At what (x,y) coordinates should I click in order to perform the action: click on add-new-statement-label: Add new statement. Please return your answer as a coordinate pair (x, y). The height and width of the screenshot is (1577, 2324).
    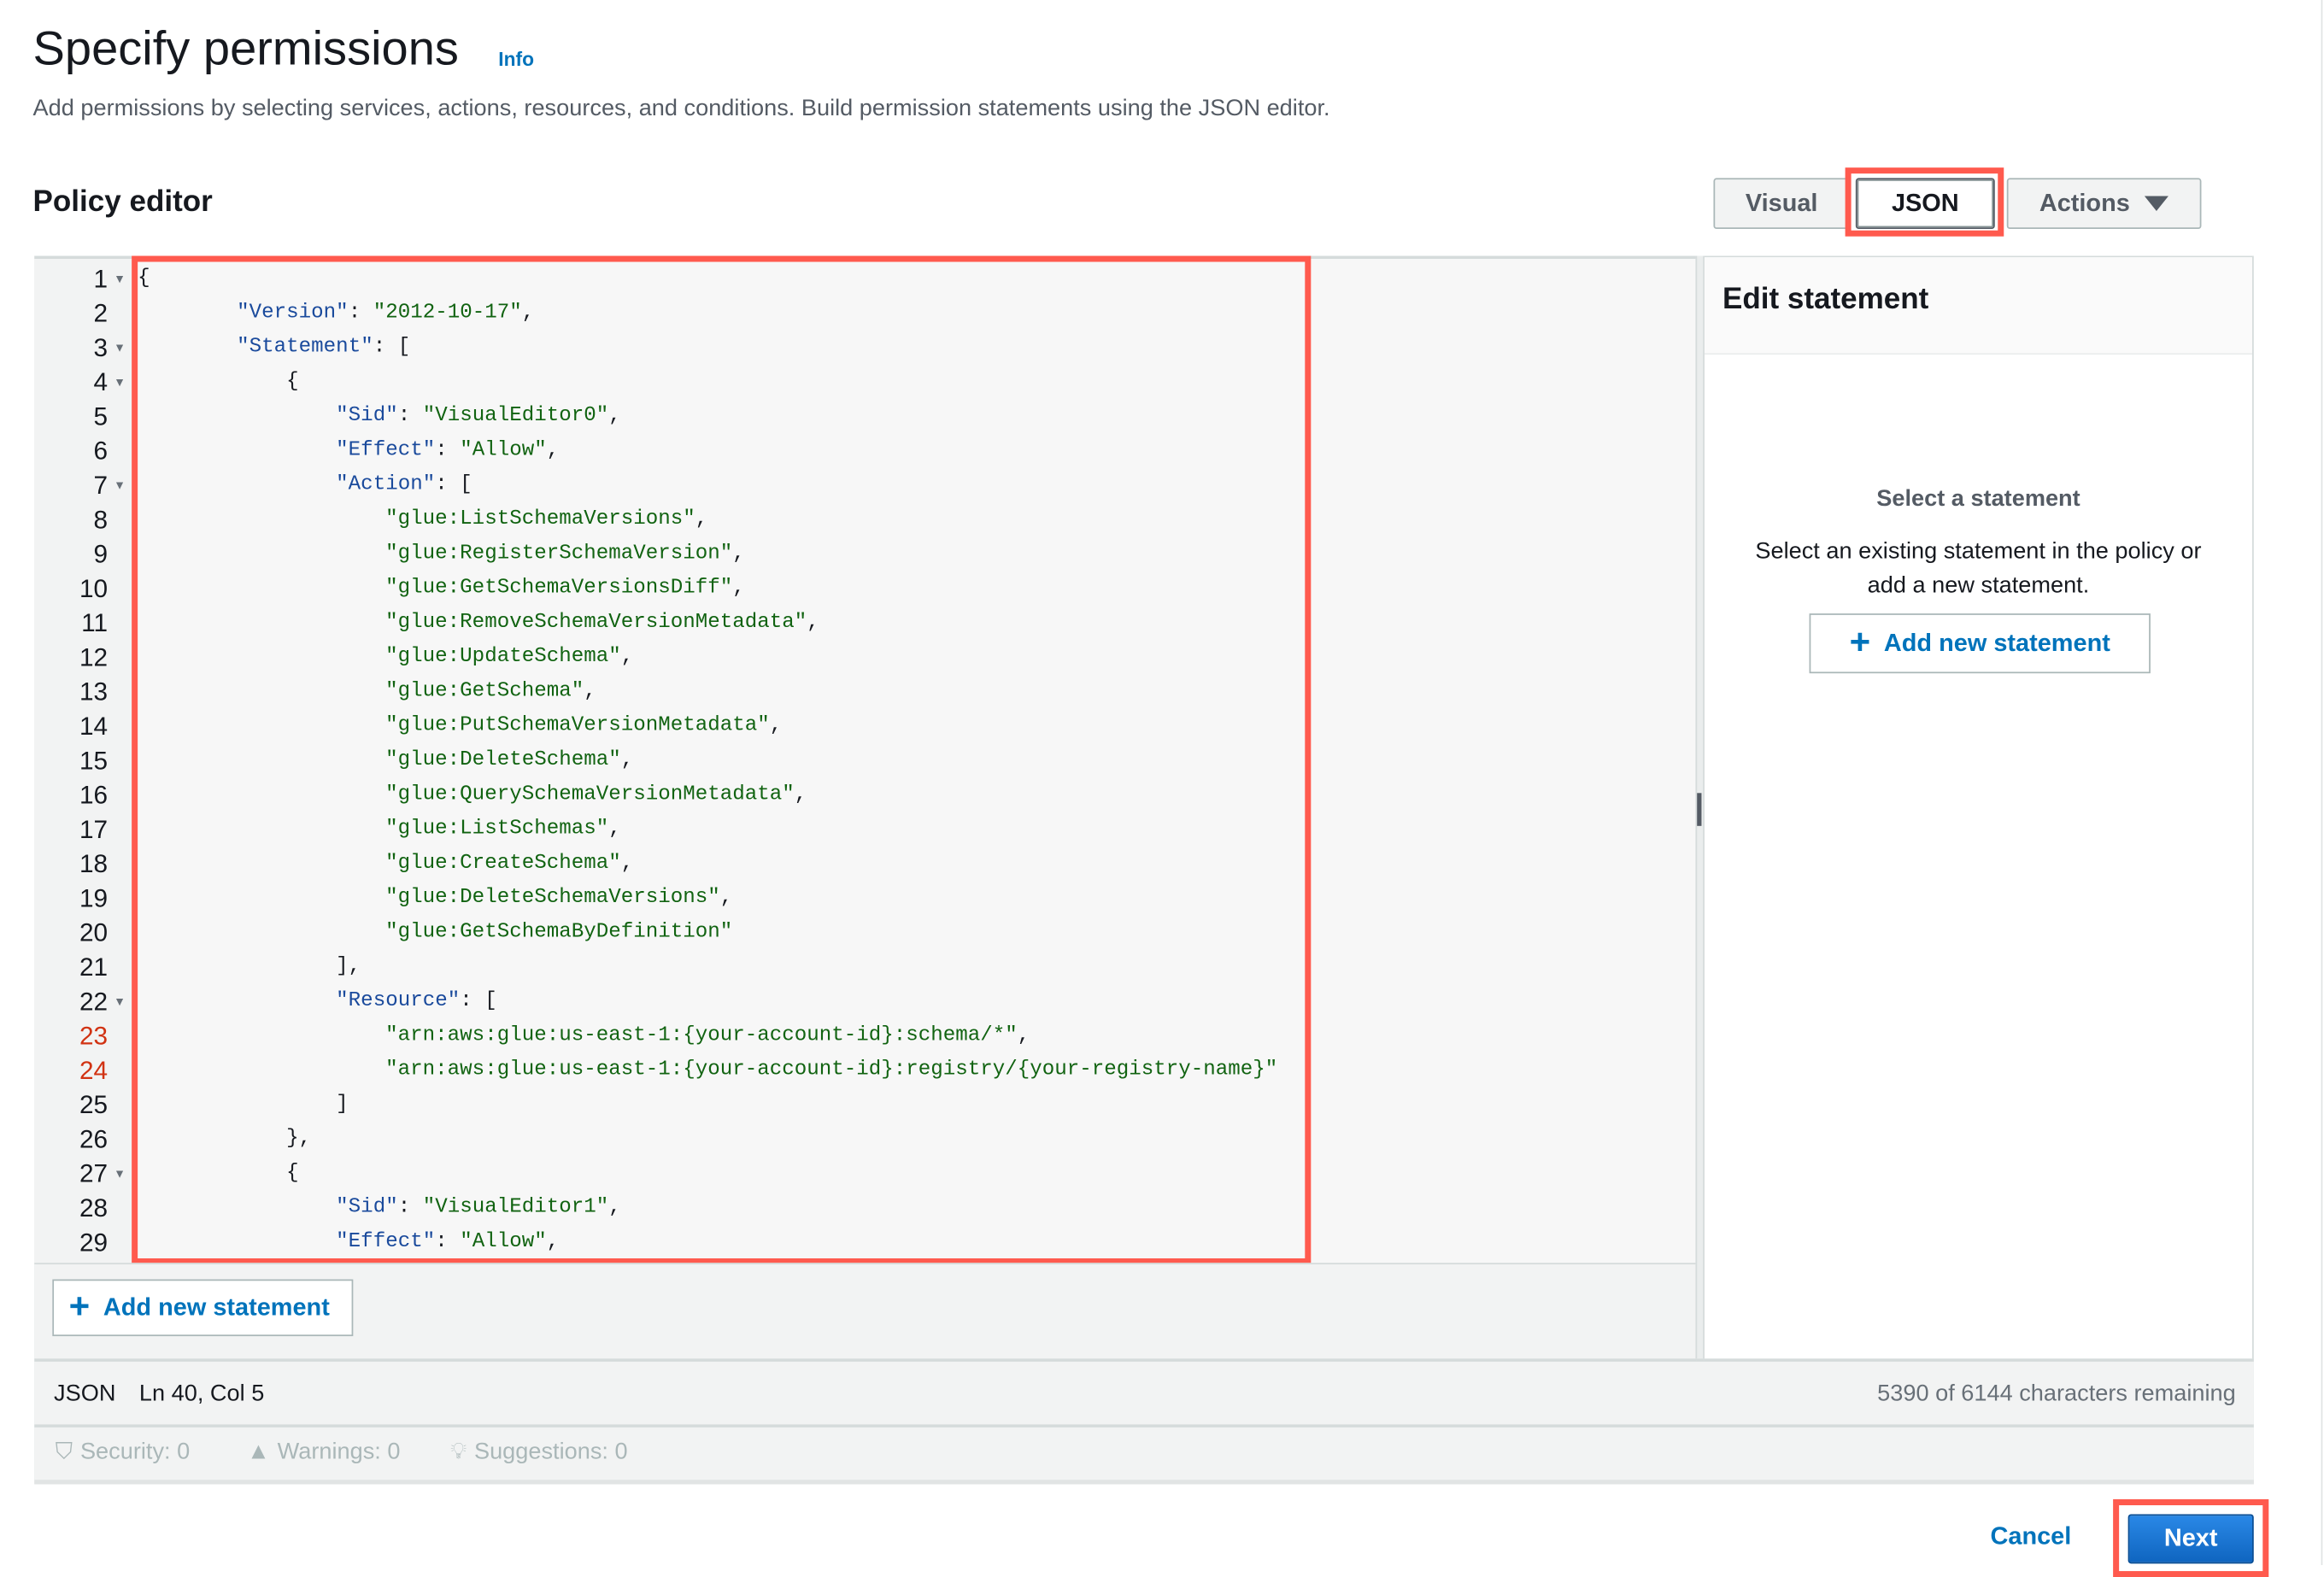
    Looking at the image, I should click on (216, 1307).